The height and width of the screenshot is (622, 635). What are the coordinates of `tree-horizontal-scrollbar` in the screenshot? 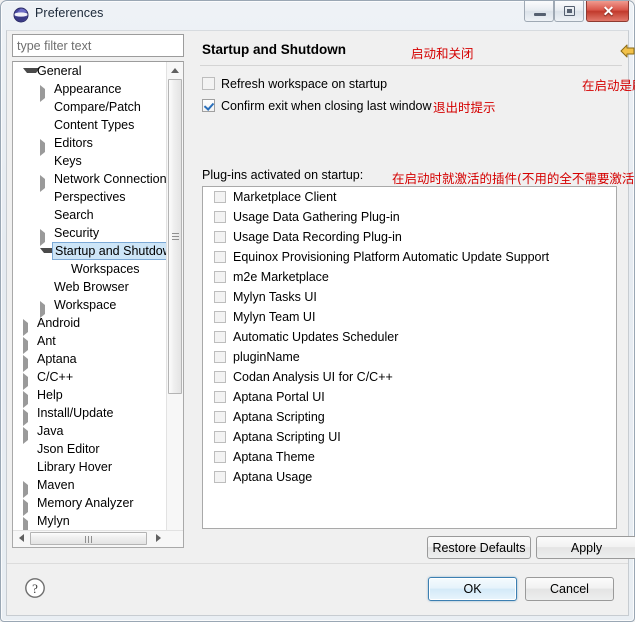 It's located at (98, 538).